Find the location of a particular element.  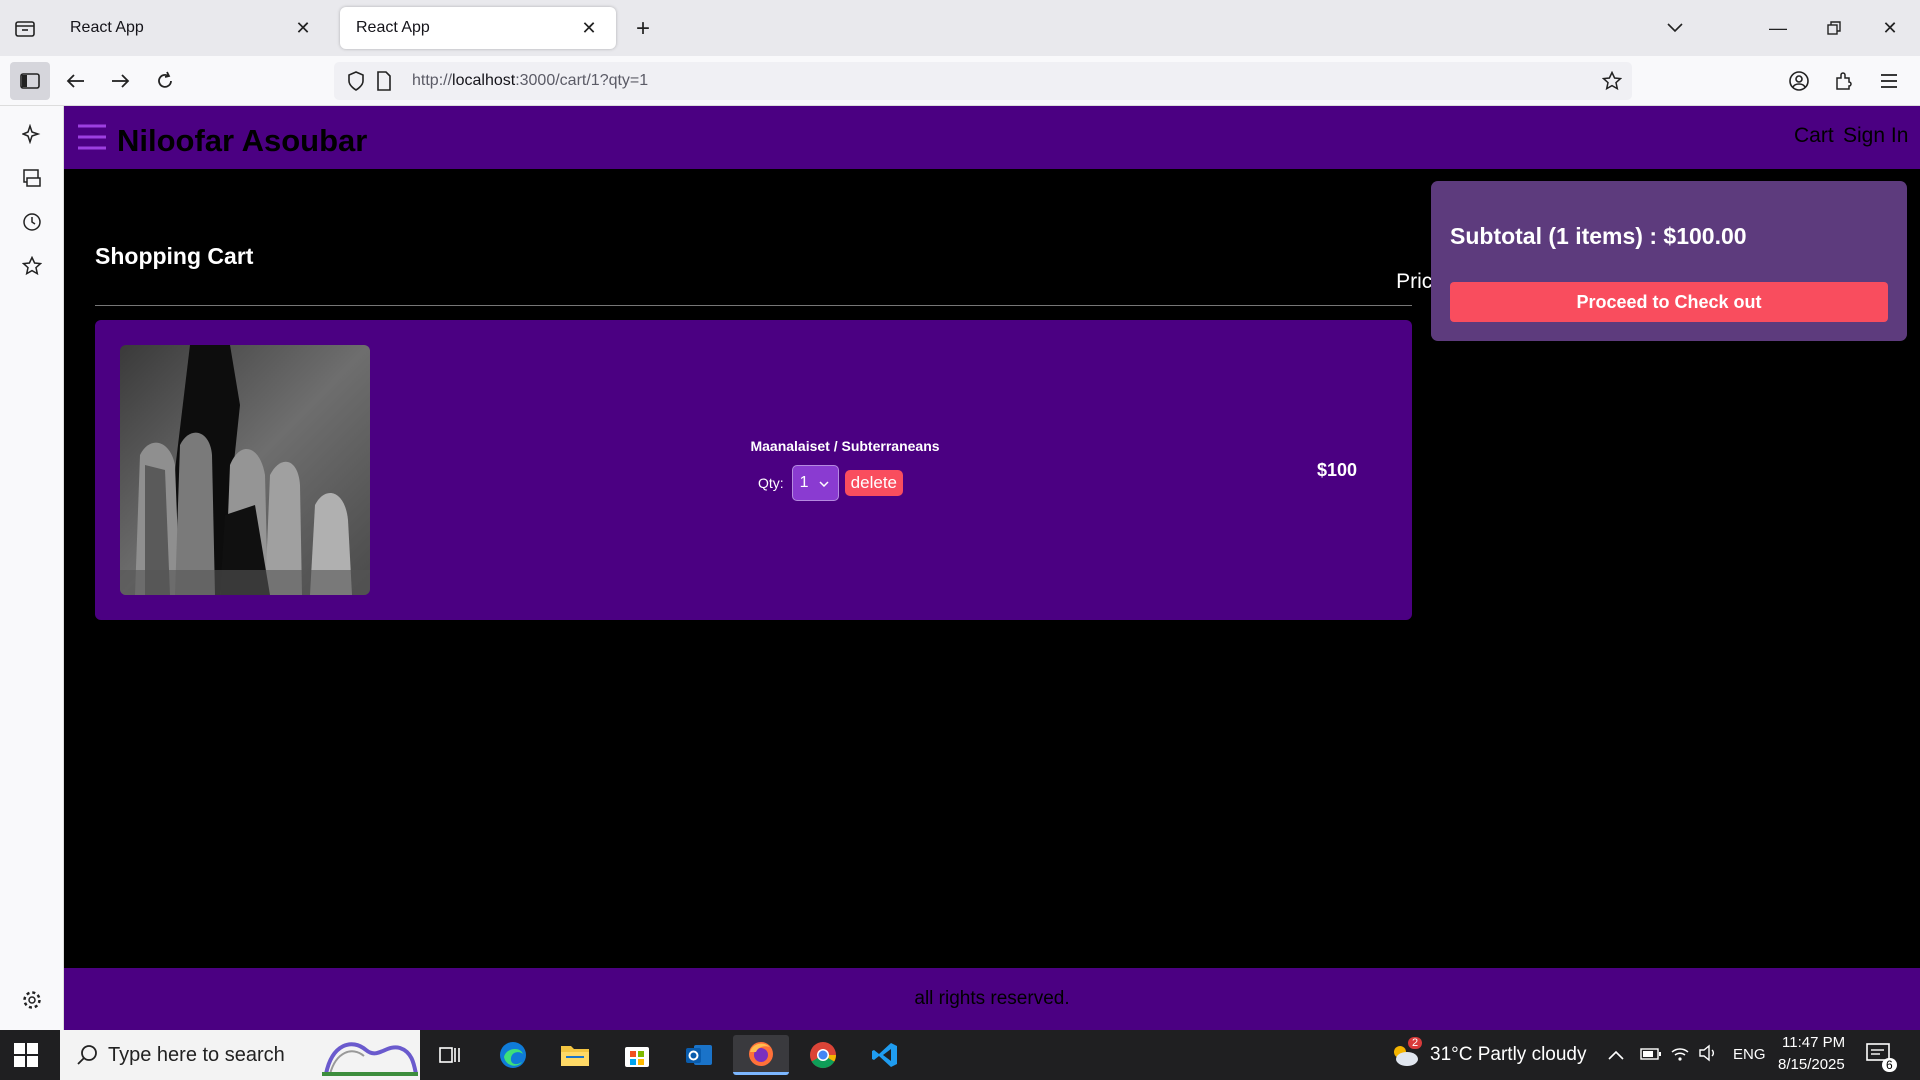

menu-icon is located at coordinates (1889, 81).